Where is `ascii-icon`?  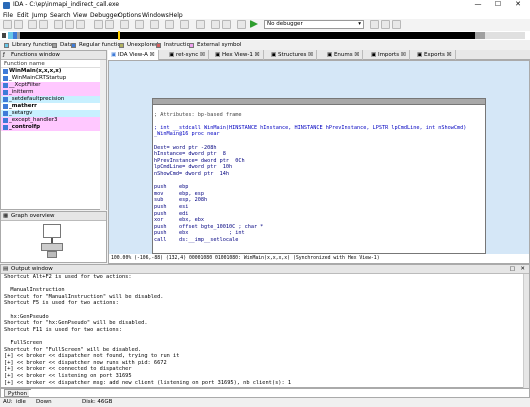 ascii-icon is located at coordinates (80, 24).